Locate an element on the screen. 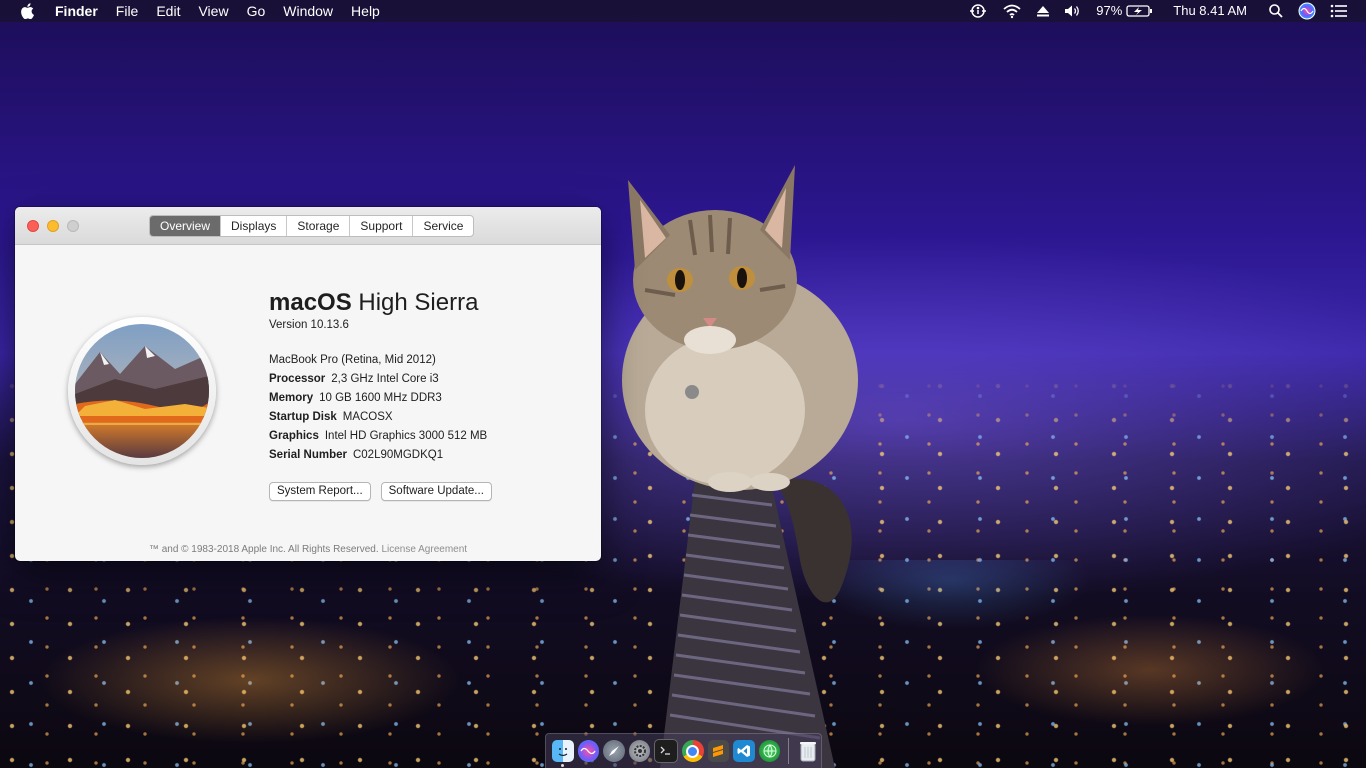 The image size is (1366, 768). accessibility-status is located at coordinates (978, 11).